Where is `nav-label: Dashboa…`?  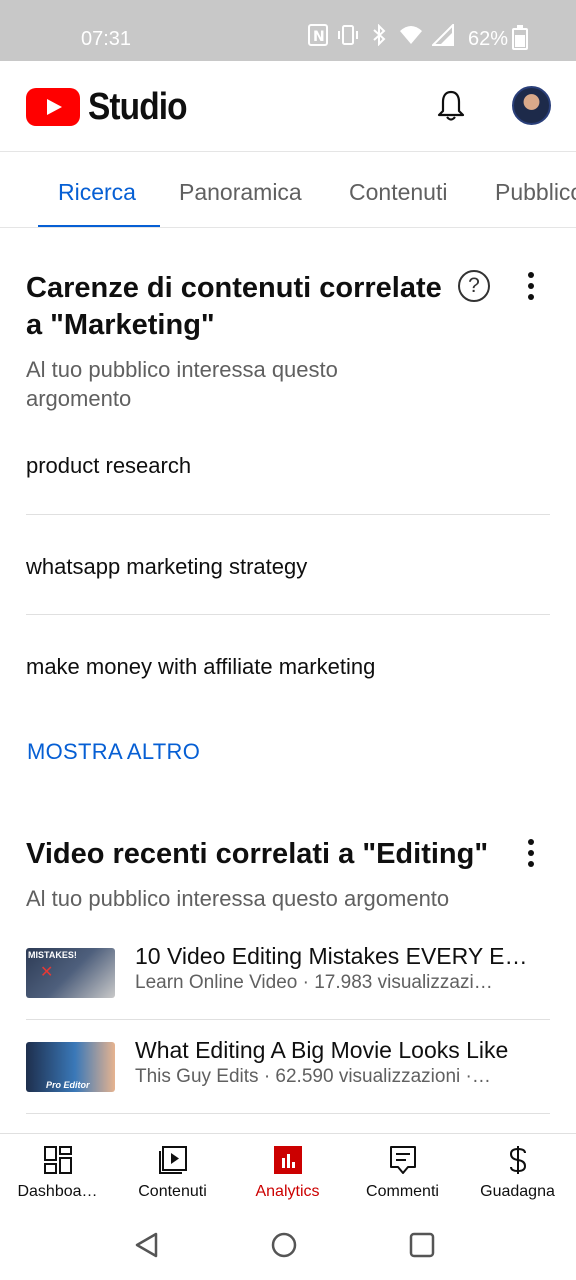
nav-label: Dashboa… is located at coordinates (57, 1191).